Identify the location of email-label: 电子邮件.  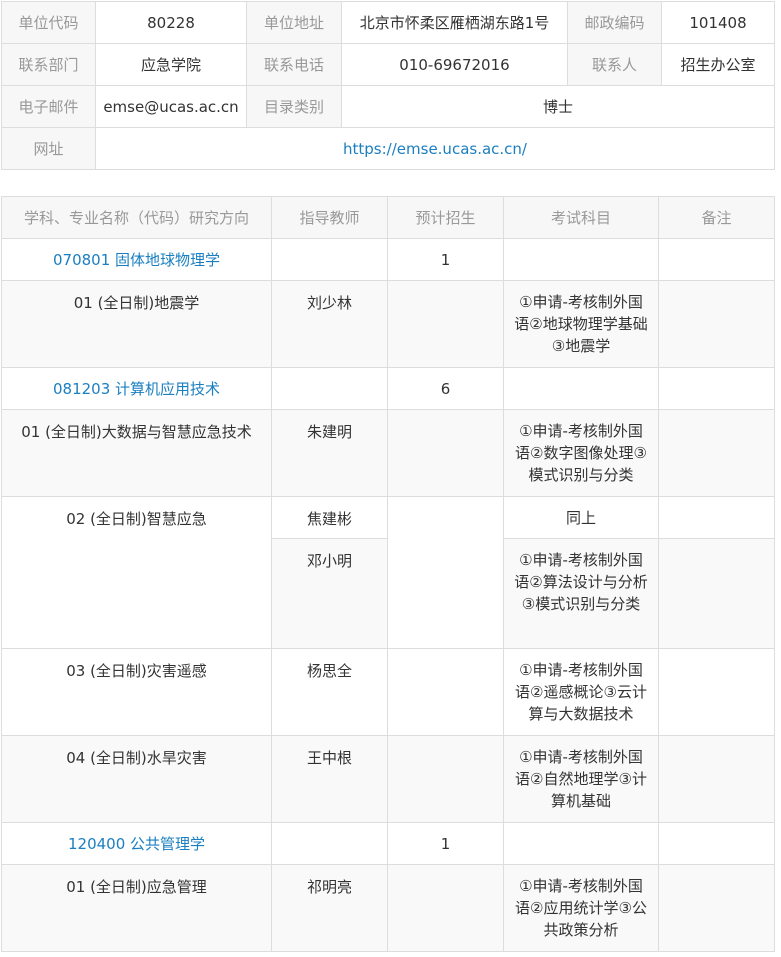
(48, 106).